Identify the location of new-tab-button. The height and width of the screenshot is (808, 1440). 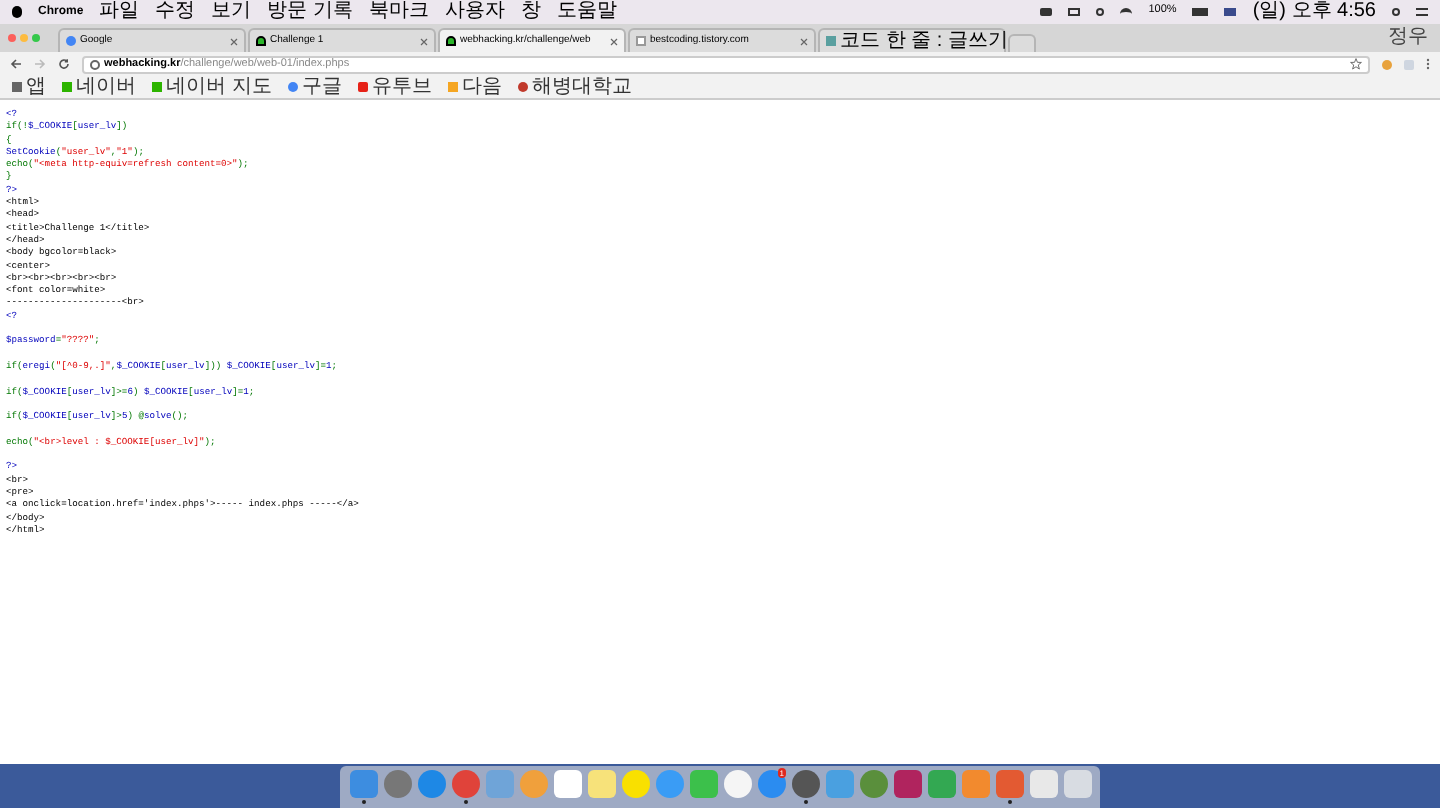
(1022, 43).